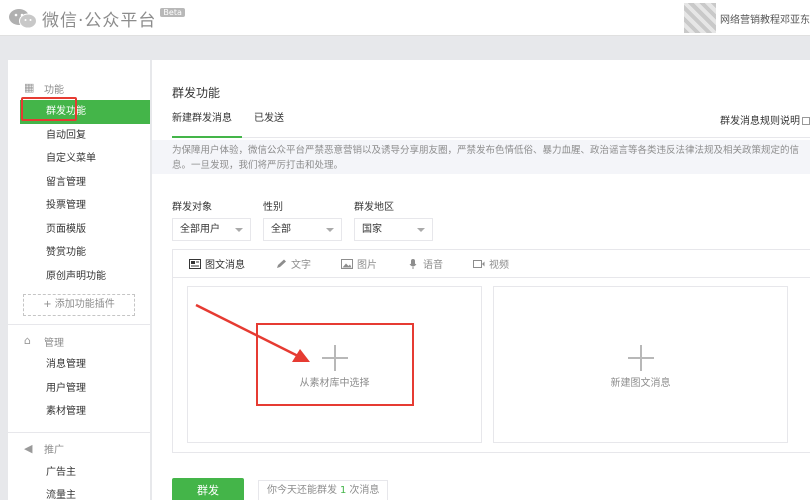 This screenshot has width=810, height=500. Describe the element at coordinates (367, 265) in the screenshot. I see `media-tab-label: 图片` at that location.